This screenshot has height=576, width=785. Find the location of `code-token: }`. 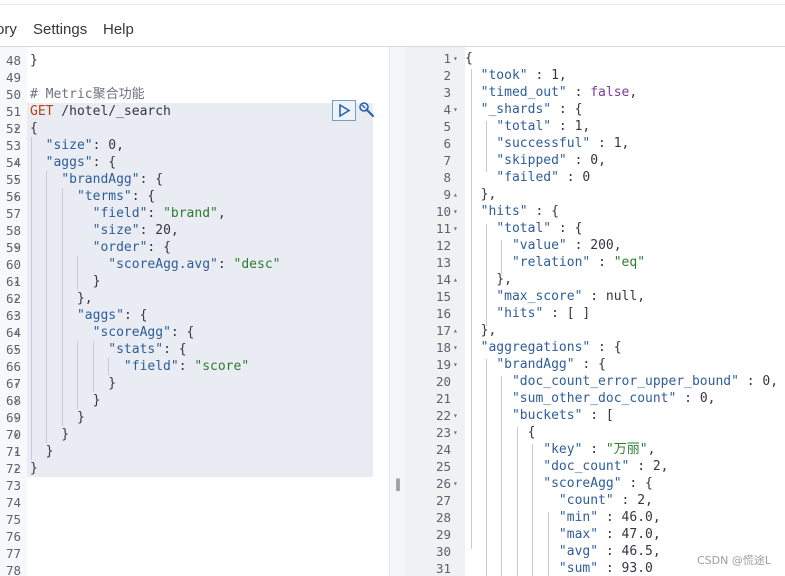

code-token: } is located at coordinates (65, 400).